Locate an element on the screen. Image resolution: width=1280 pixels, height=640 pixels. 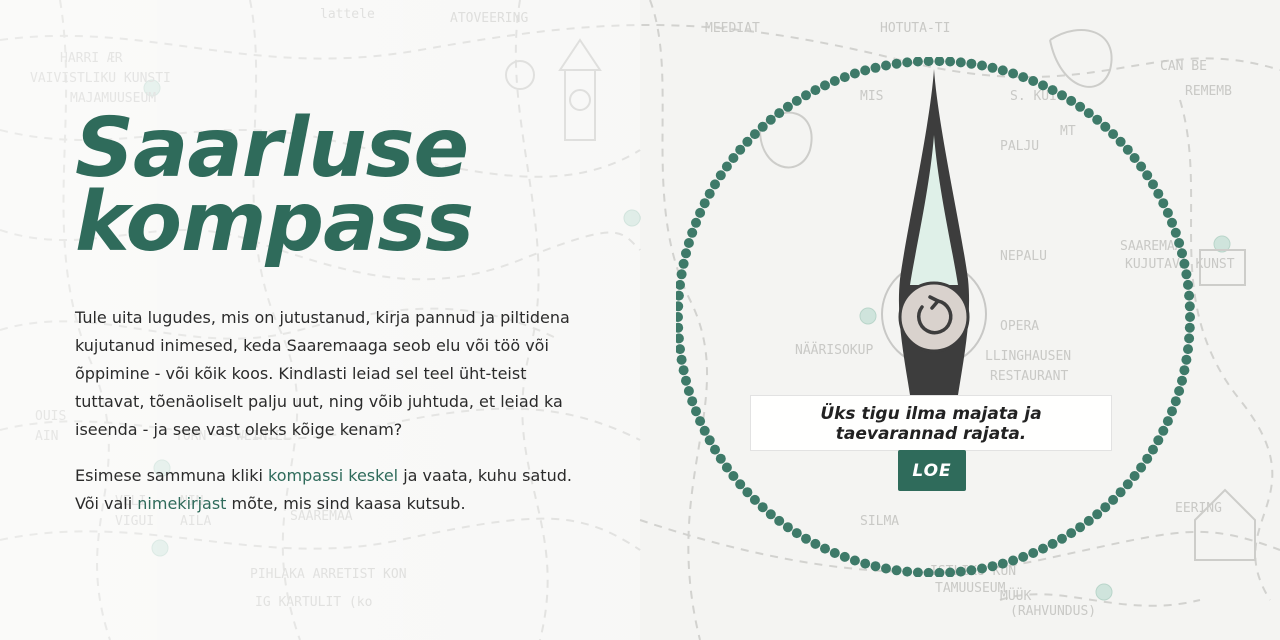
svg-text: TAMUUSEUM is located at coordinates (970, 588).